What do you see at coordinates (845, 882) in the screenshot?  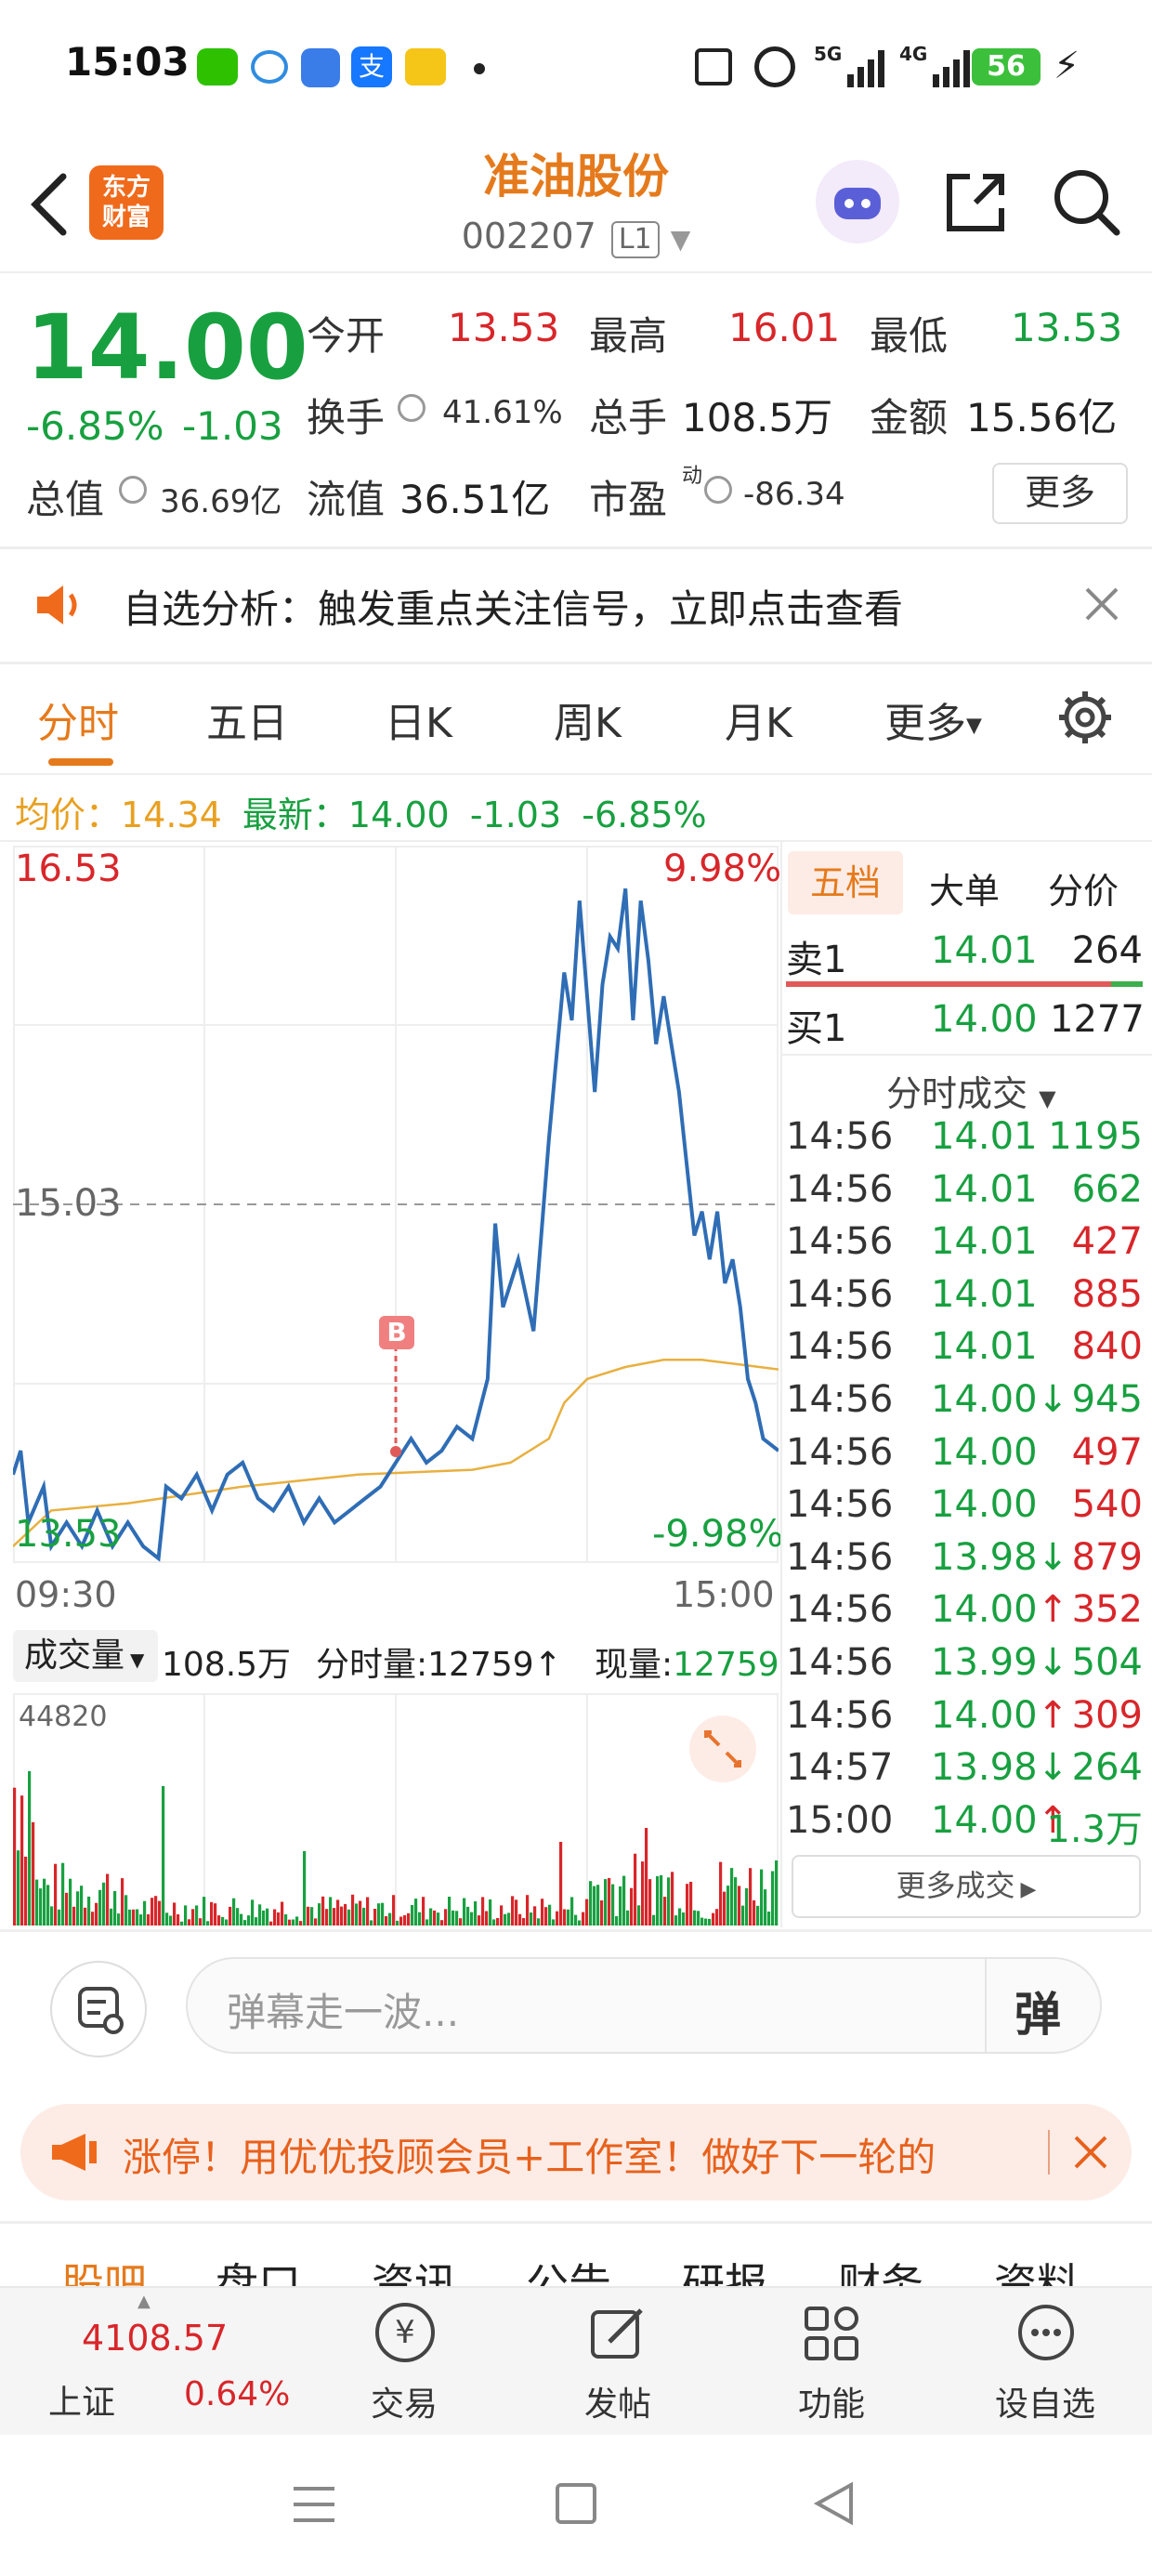 I see `tab-five-levels: 五档` at bounding box center [845, 882].